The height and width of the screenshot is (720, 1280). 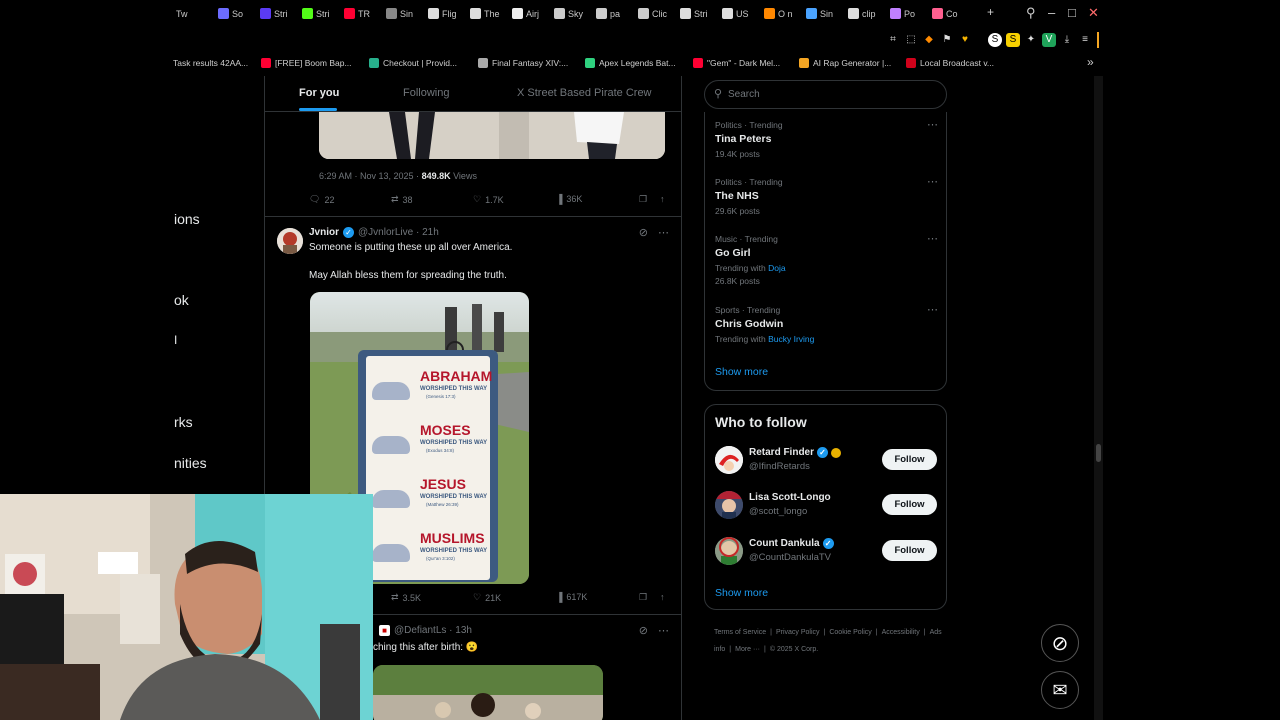 I want to click on search-tabs-icon: ⚲, so click(x=1031, y=13).